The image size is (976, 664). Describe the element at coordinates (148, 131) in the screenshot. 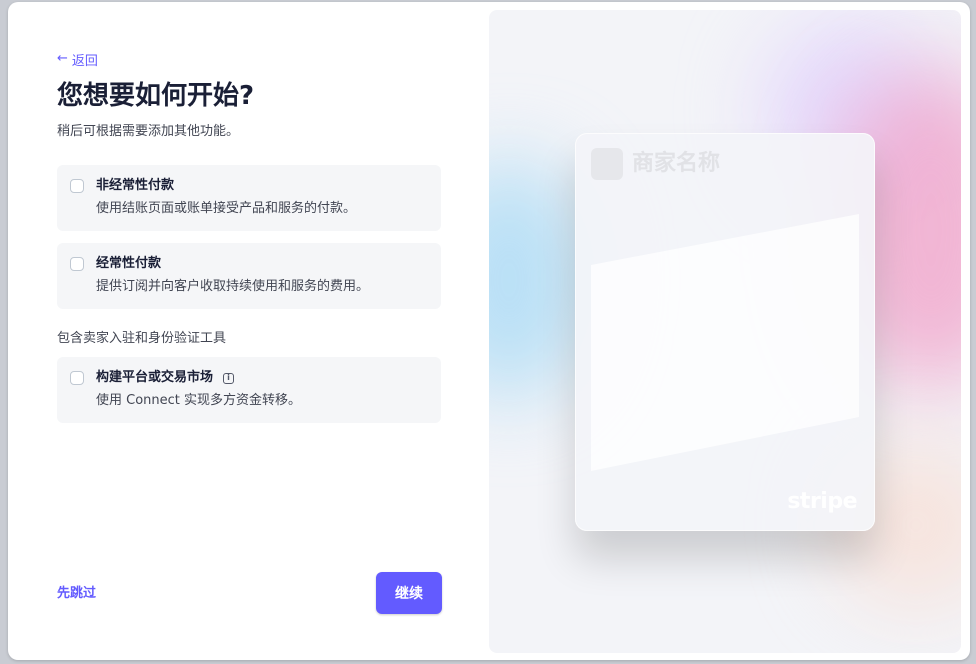

I see `page-subtitle: 稍后可根据需要添加其他功能。` at that location.